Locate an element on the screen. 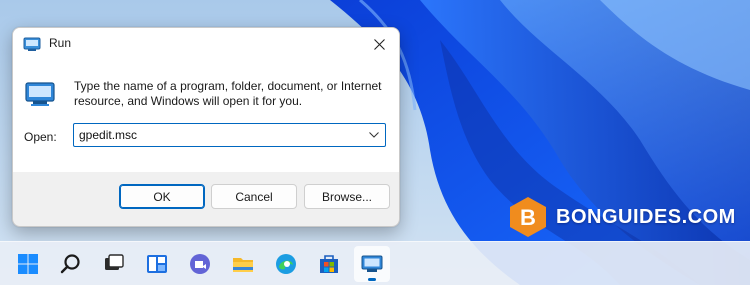 This screenshot has width=750, height=285. close-button is located at coordinates (379, 44).